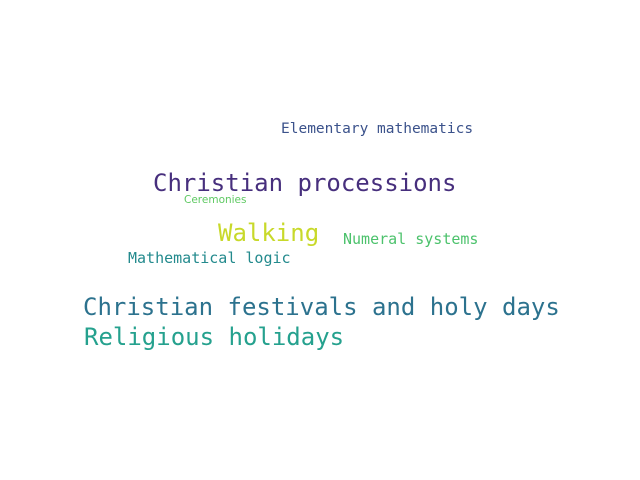 The width and height of the screenshot is (640, 480). Describe the element at coordinates (411, 239) in the screenshot. I see `word-numeral-systems: Numeral systems` at that location.